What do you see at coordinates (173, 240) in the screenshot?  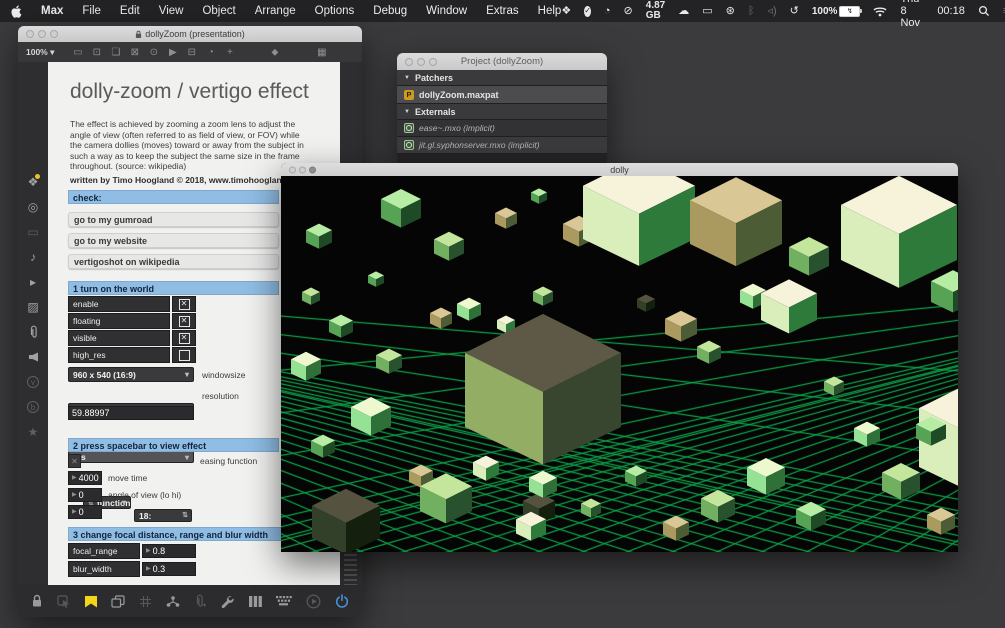 I see `website-link-message: go to my website` at bounding box center [173, 240].